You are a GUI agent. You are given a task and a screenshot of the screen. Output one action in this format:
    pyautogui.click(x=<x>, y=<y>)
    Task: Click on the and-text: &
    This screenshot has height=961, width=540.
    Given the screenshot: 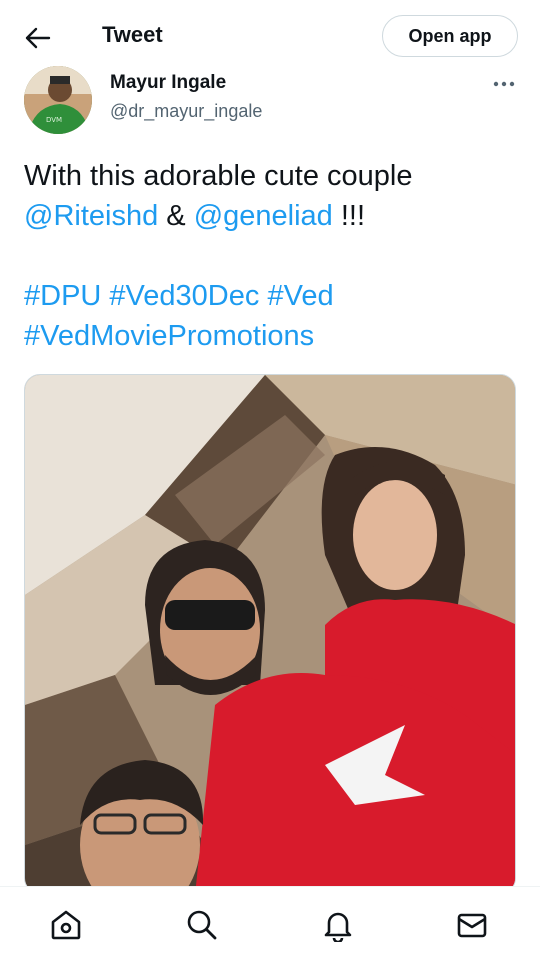 What is the action you would take?
    pyautogui.click(x=180, y=216)
    